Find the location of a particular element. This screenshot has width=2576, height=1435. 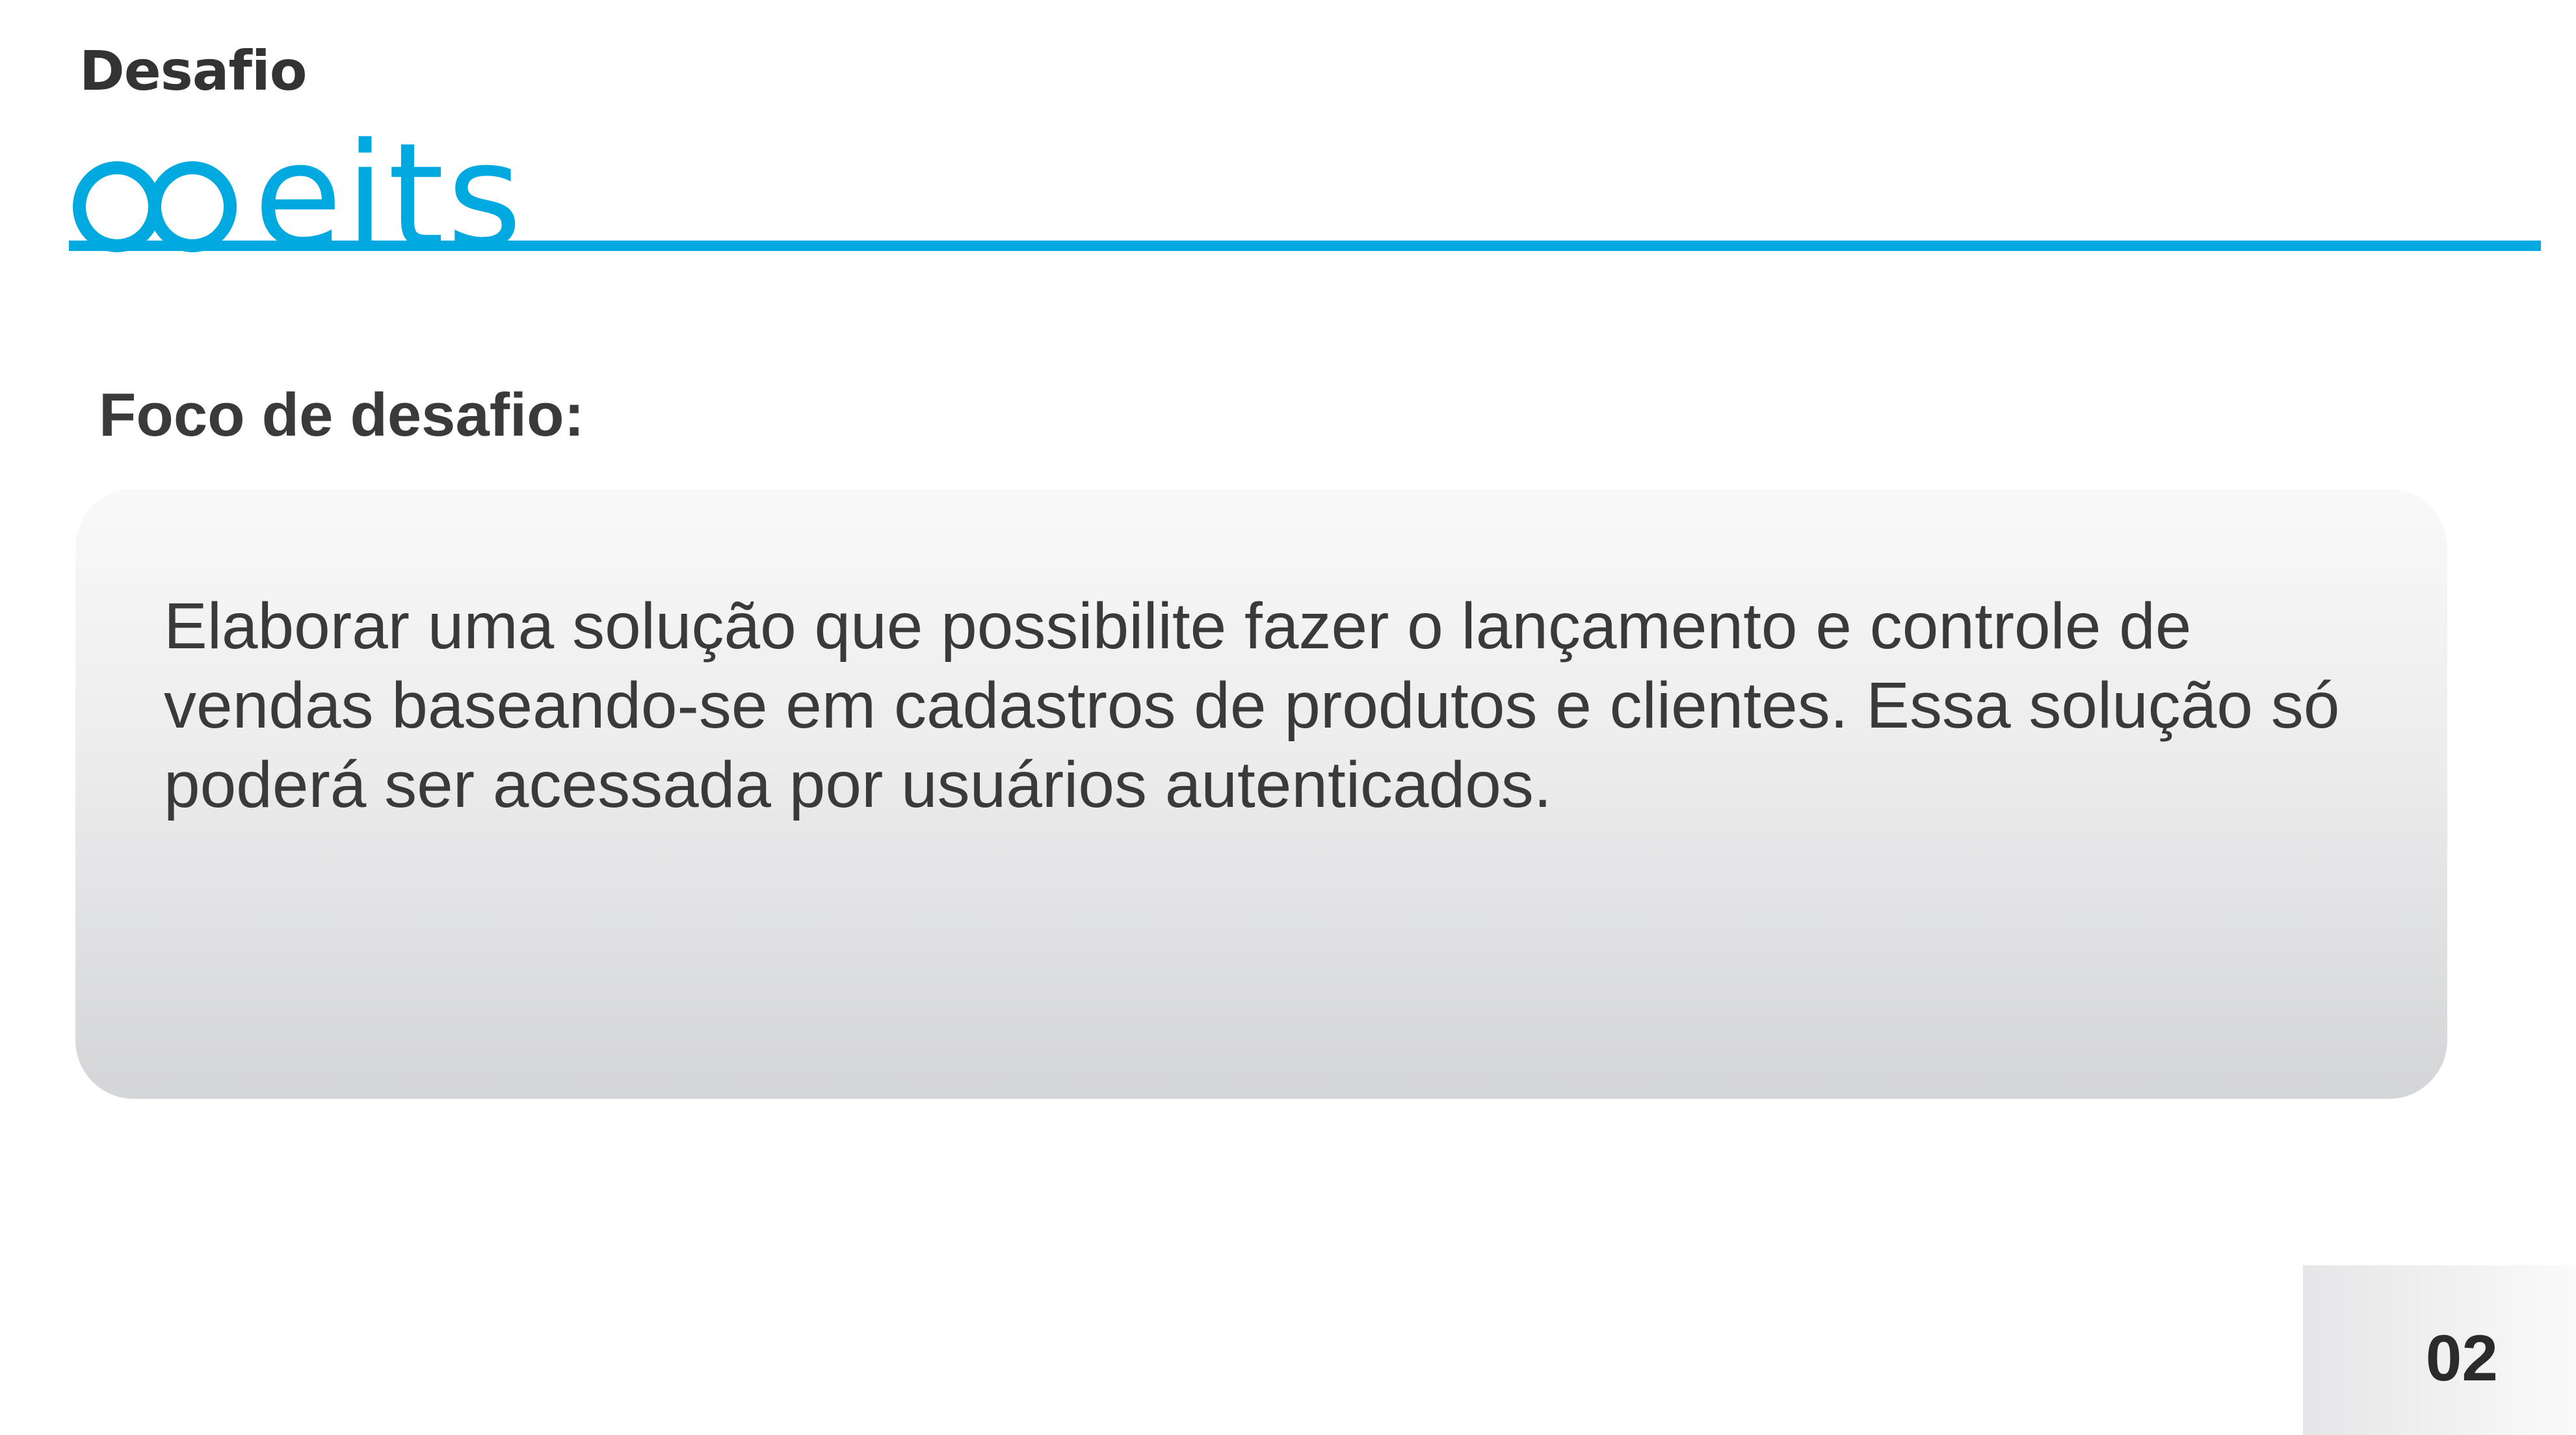

desafio-eits-logo: Desafio eits is located at coordinates (306, 149).